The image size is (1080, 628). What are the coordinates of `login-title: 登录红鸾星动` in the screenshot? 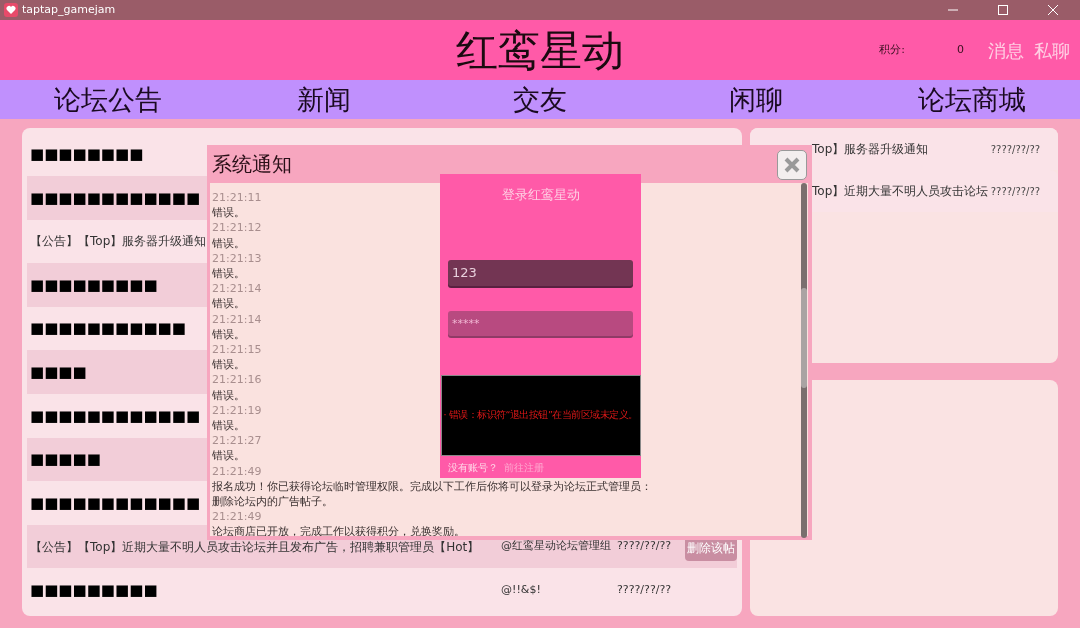 It's located at (540, 195).